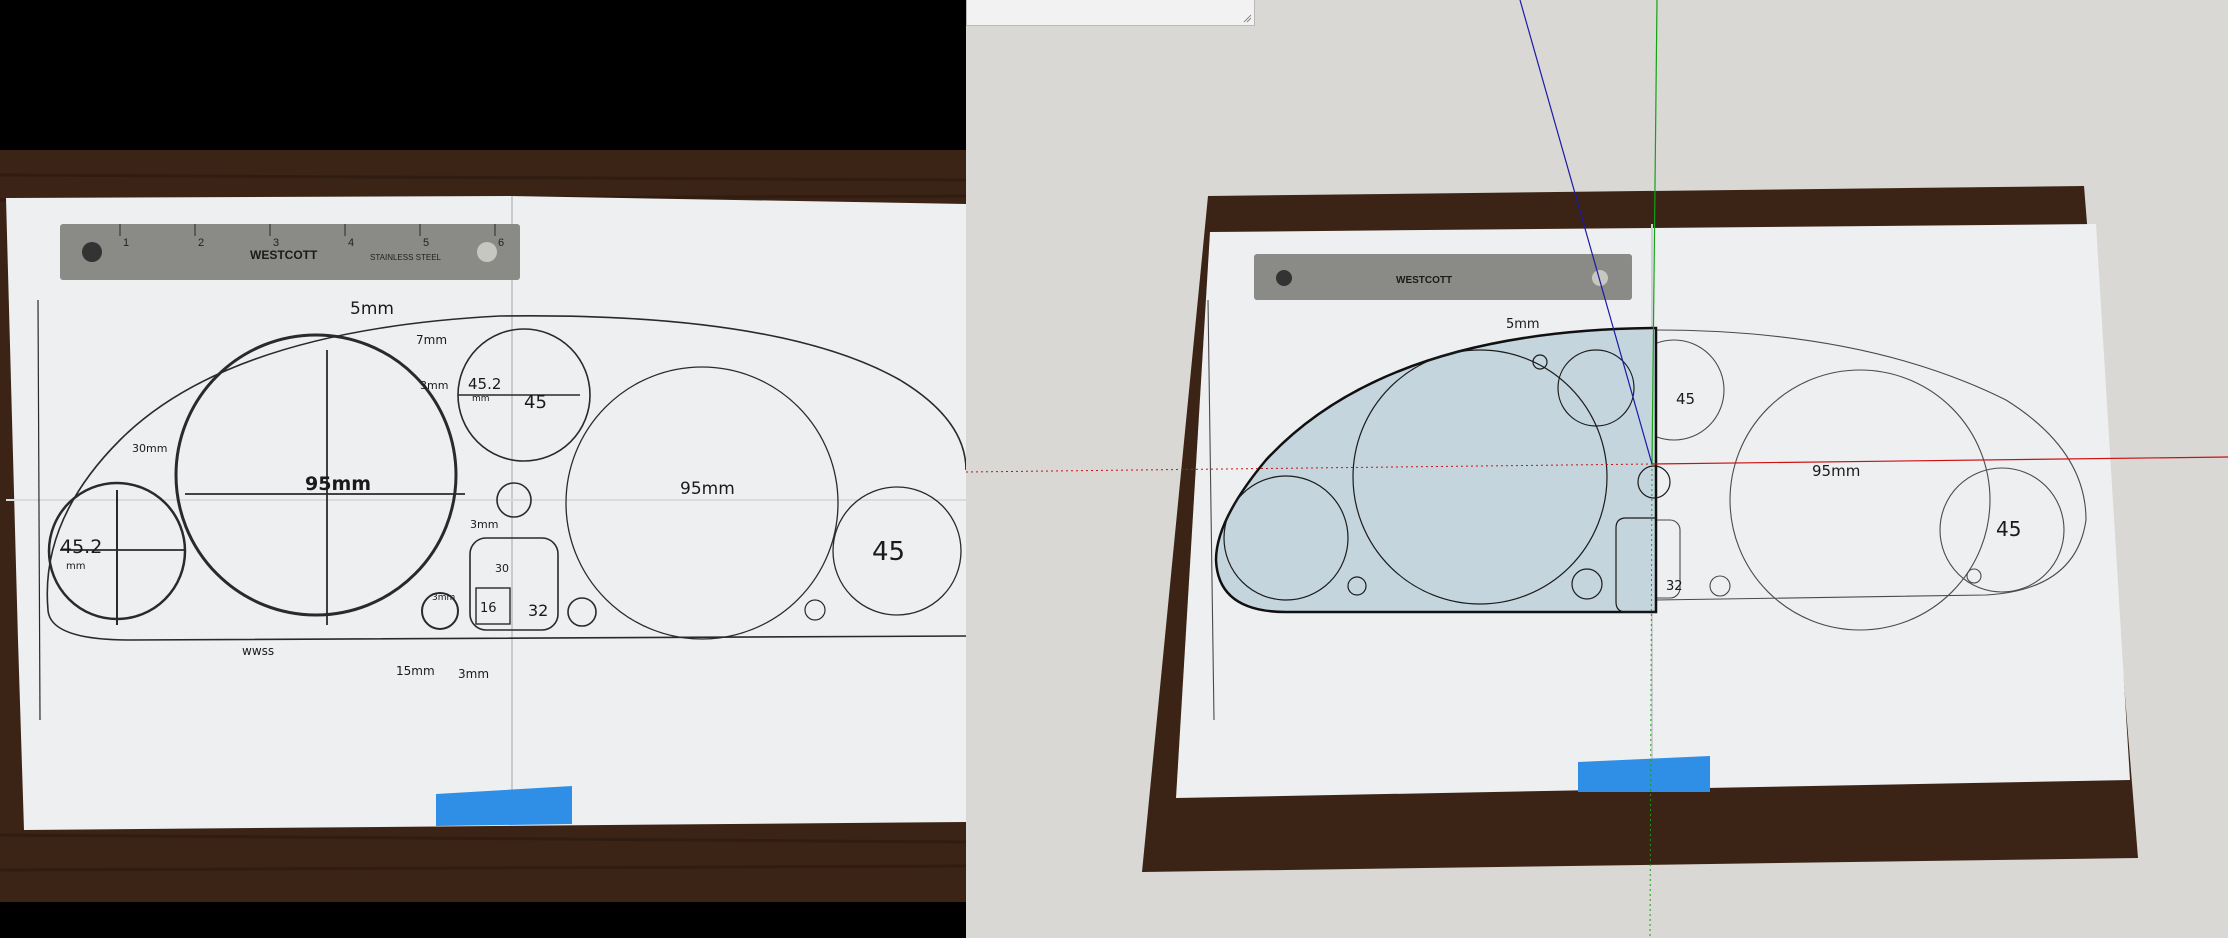 Image resolution: width=2228 pixels, height=938 pixels. What do you see at coordinates (502, 568) in the screenshot?
I see `svg-text: 30` at bounding box center [502, 568].